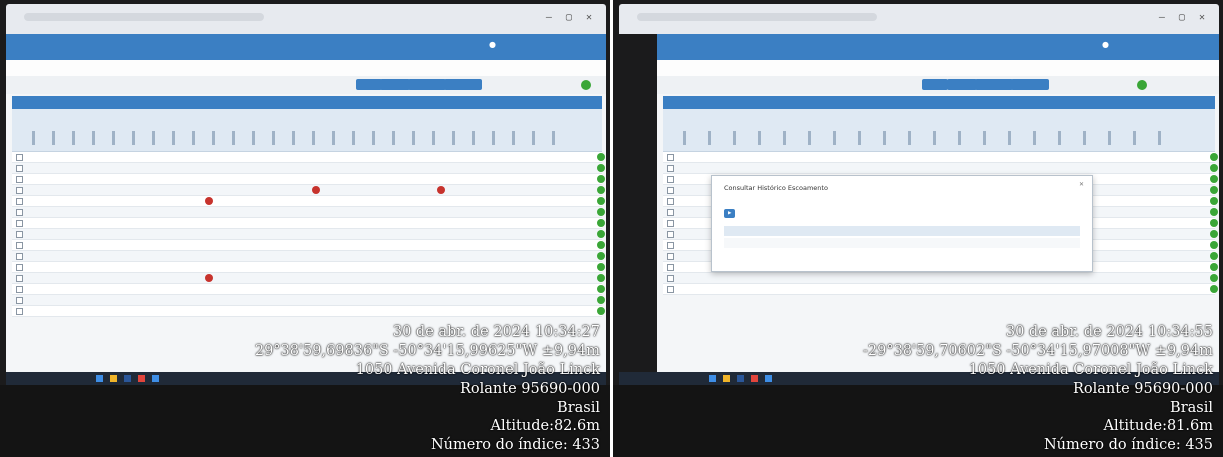 The width and height of the screenshot is (1223, 457). I want to click on alert-dot, so click(209, 278).